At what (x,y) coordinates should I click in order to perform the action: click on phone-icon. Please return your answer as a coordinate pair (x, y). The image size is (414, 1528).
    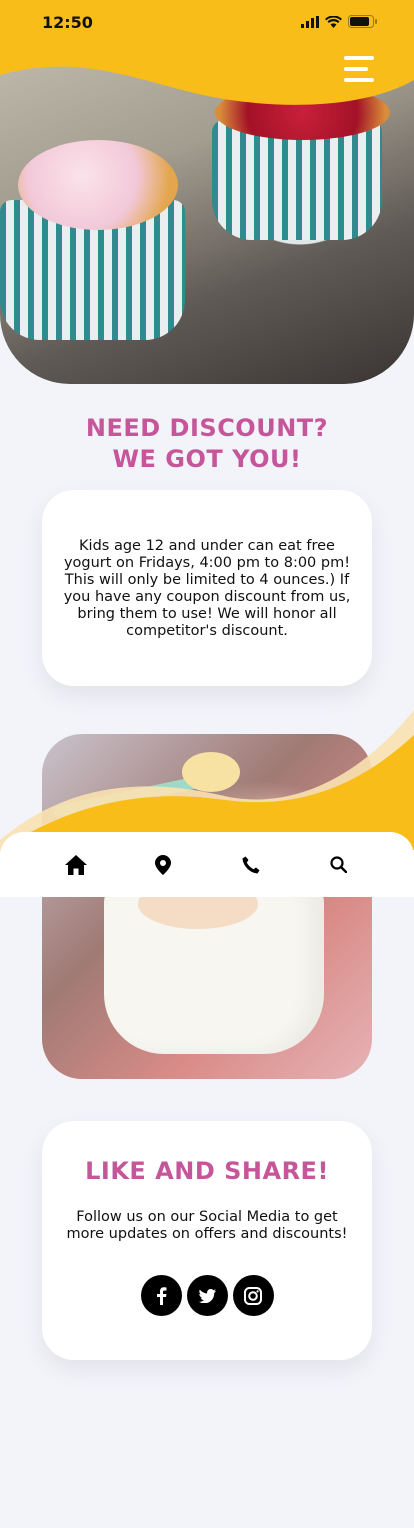
    Looking at the image, I should click on (251, 864).